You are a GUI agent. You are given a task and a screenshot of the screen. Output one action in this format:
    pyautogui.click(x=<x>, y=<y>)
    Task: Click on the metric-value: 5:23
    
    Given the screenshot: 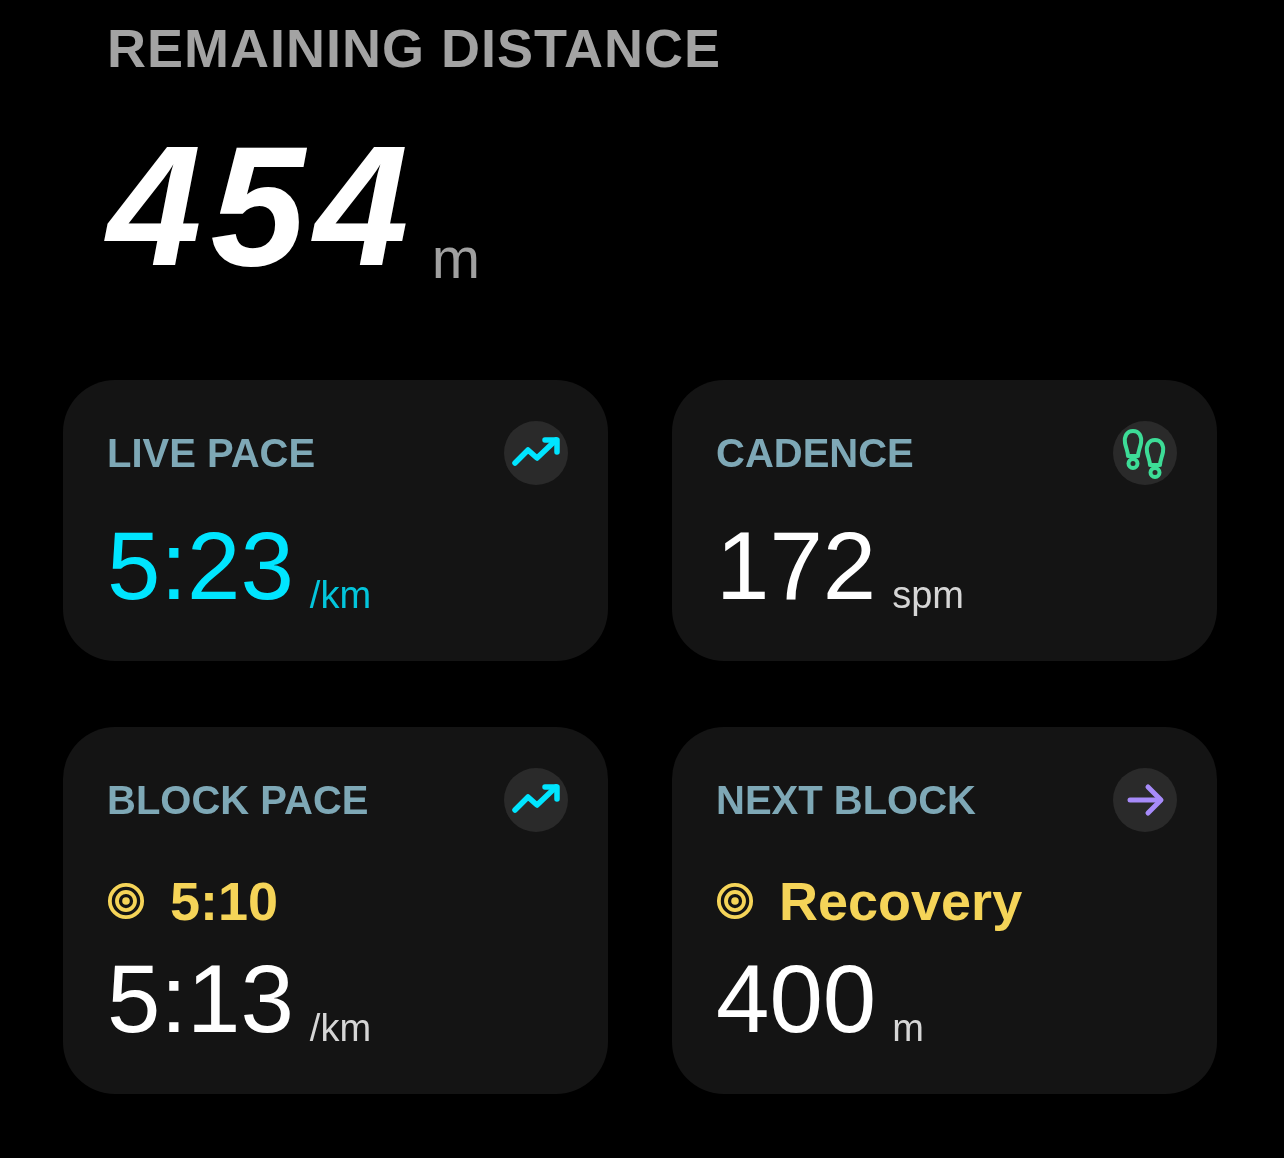 What is the action you would take?
    pyautogui.click(x=200, y=566)
    